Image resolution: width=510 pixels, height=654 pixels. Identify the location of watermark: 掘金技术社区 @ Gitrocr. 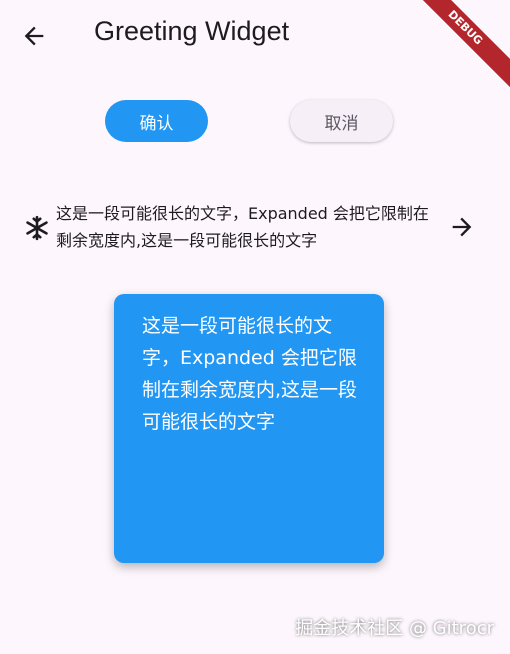
(394, 628).